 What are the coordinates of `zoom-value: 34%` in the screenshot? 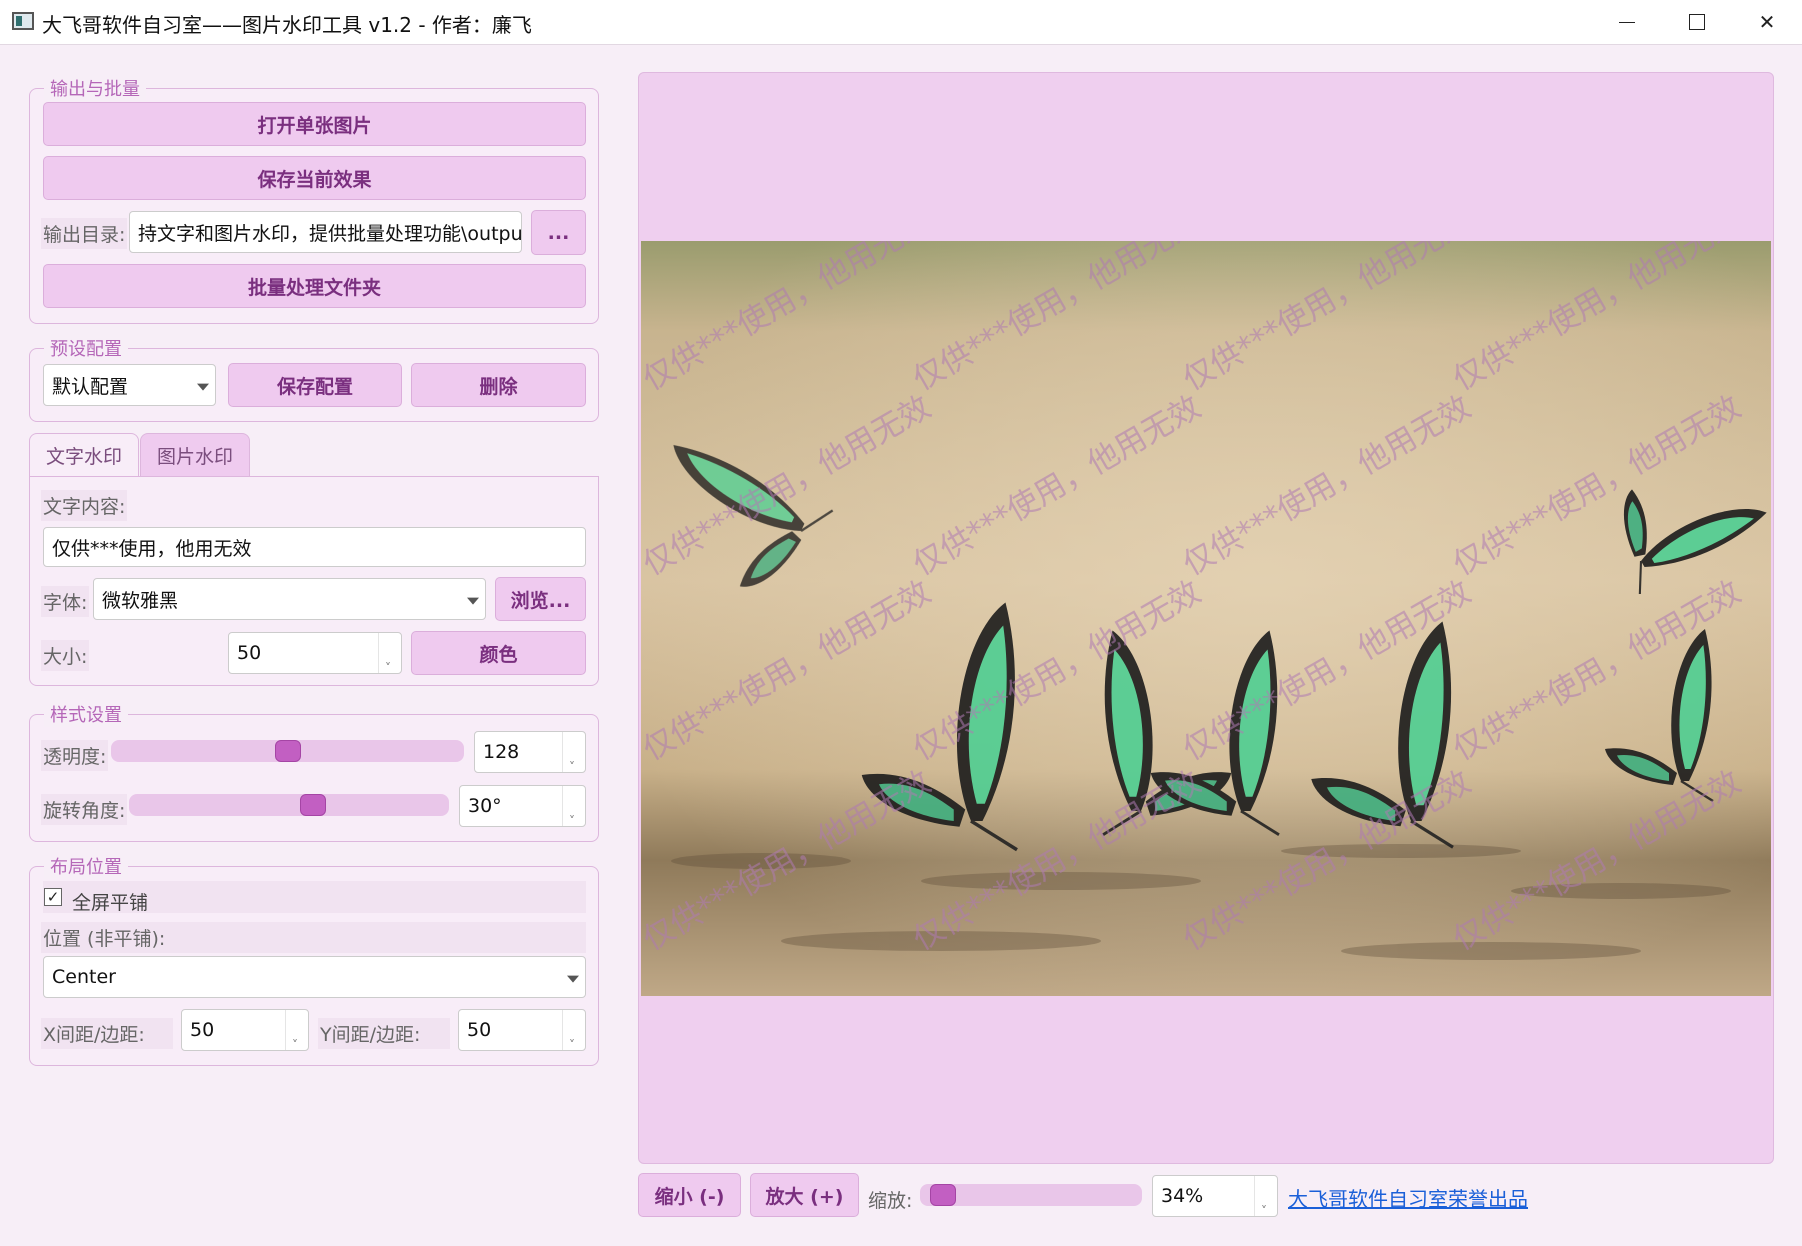 It's located at (1182, 1196).